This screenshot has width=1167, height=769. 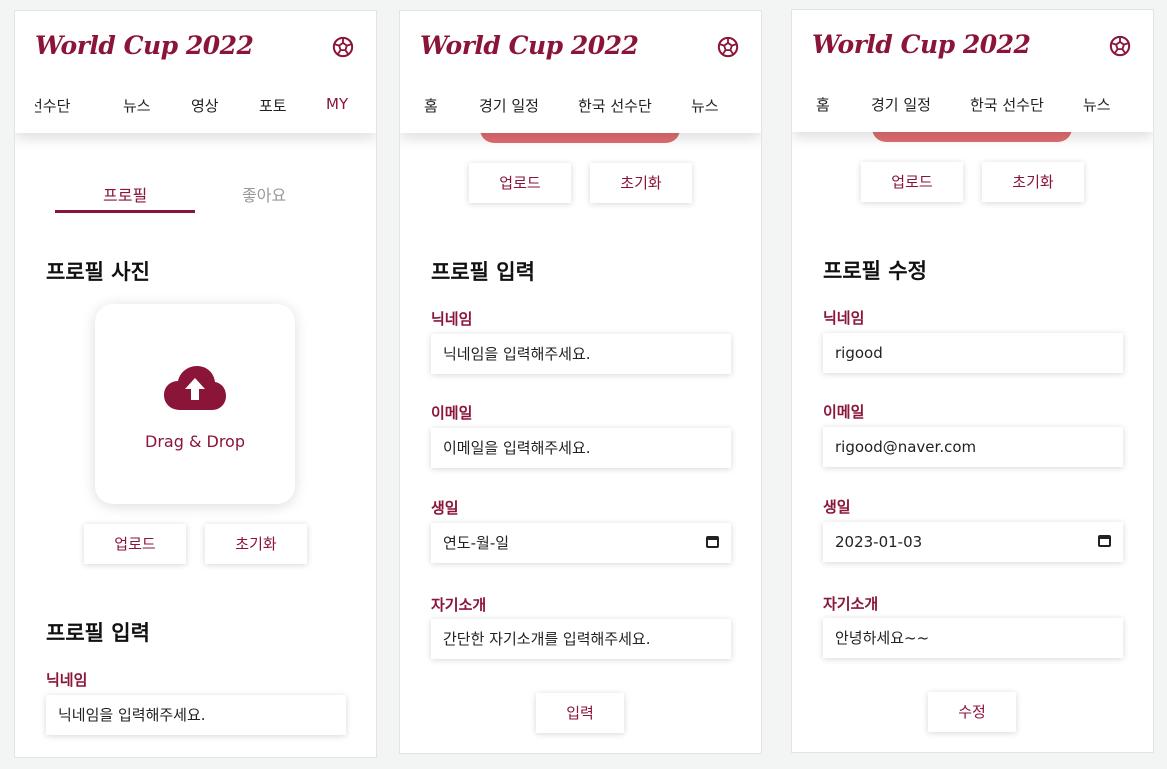 What do you see at coordinates (264, 194) in the screenshot?
I see `tab-likes: 좋아요` at bounding box center [264, 194].